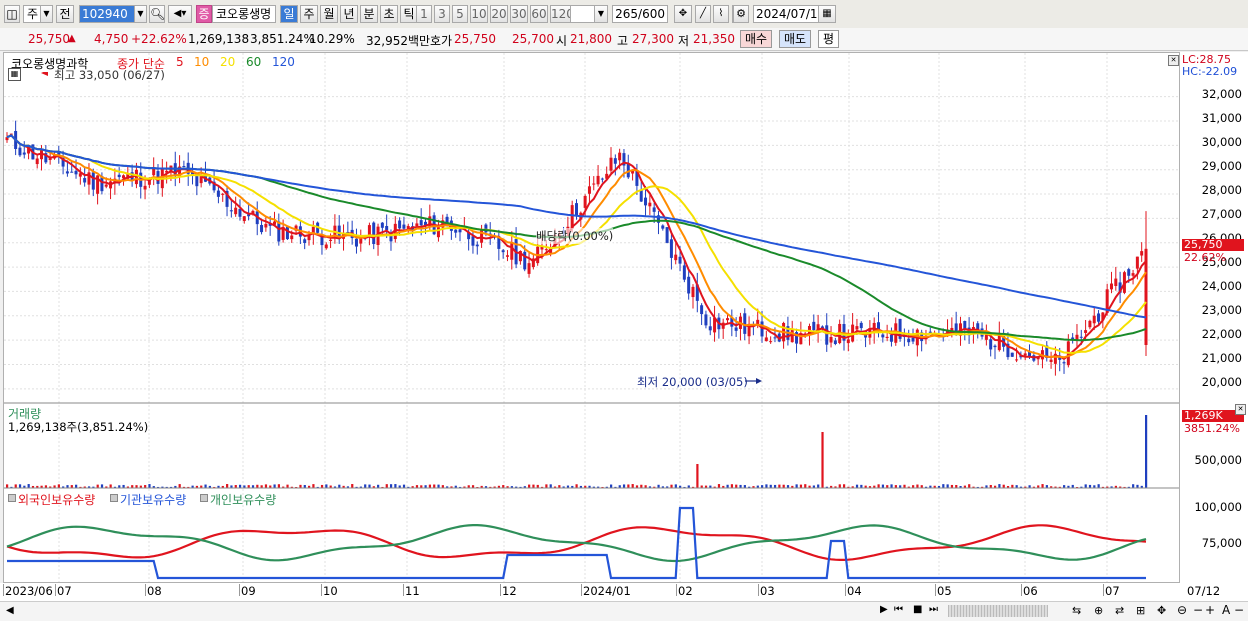 The image size is (1248, 621). Describe the element at coordinates (1221, 214) in the screenshot. I see `price-tick: 27,000` at that location.